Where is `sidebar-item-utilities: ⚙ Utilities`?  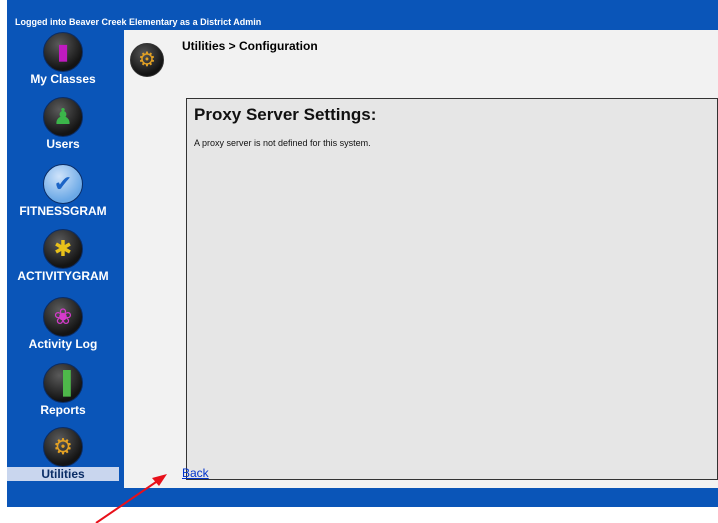 sidebar-item-utilities: ⚙ Utilities is located at coordinates (63, 458).